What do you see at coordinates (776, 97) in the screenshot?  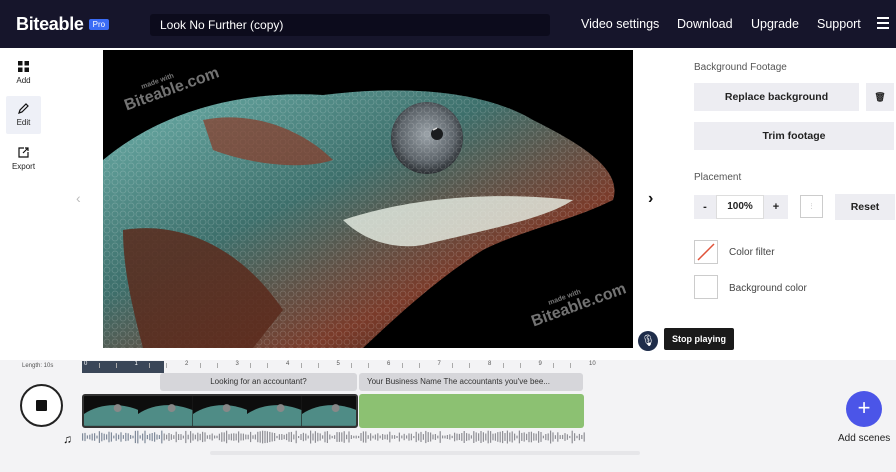 I see `replace-background-button: Replace background` at bounding box center [776, 97].